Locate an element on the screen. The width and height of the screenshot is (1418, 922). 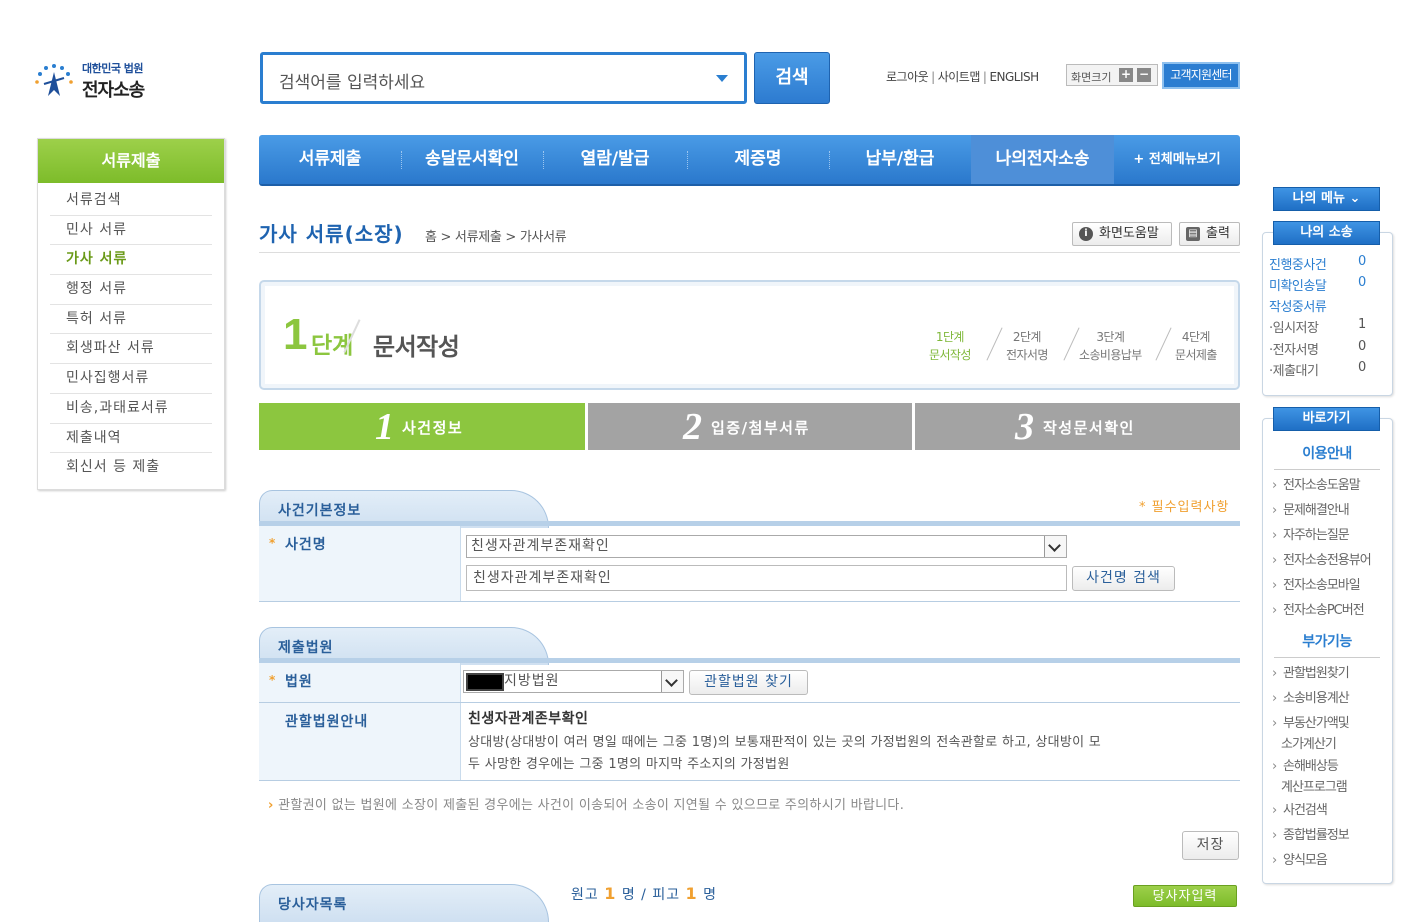
sitemap-link: 사이트맵 is located at coordinates (959, 77).